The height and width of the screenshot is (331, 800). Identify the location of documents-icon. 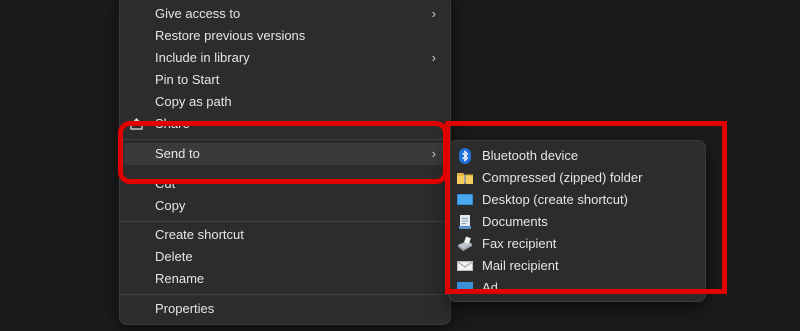
(465, 222).